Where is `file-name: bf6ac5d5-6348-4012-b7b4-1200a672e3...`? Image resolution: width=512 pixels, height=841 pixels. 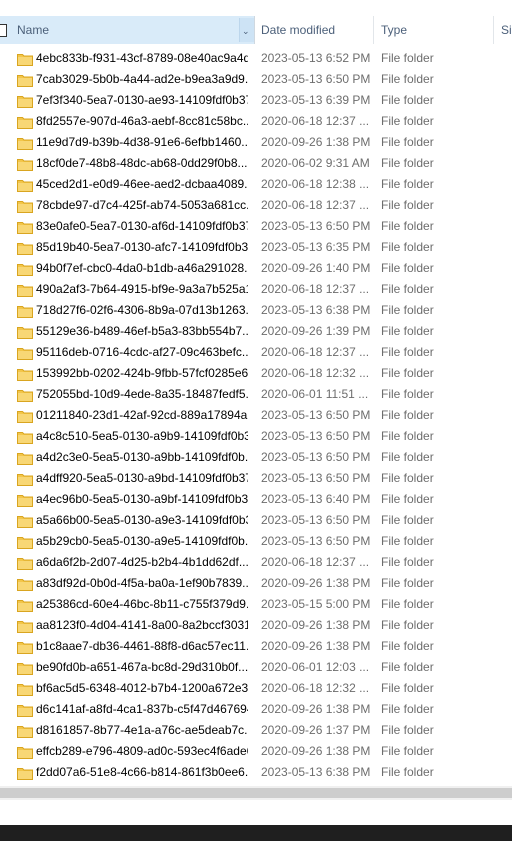 file-name: bf6ac5d5-6348-4012-b7b4-1200a672e3... is located at coordinates (142, 688).